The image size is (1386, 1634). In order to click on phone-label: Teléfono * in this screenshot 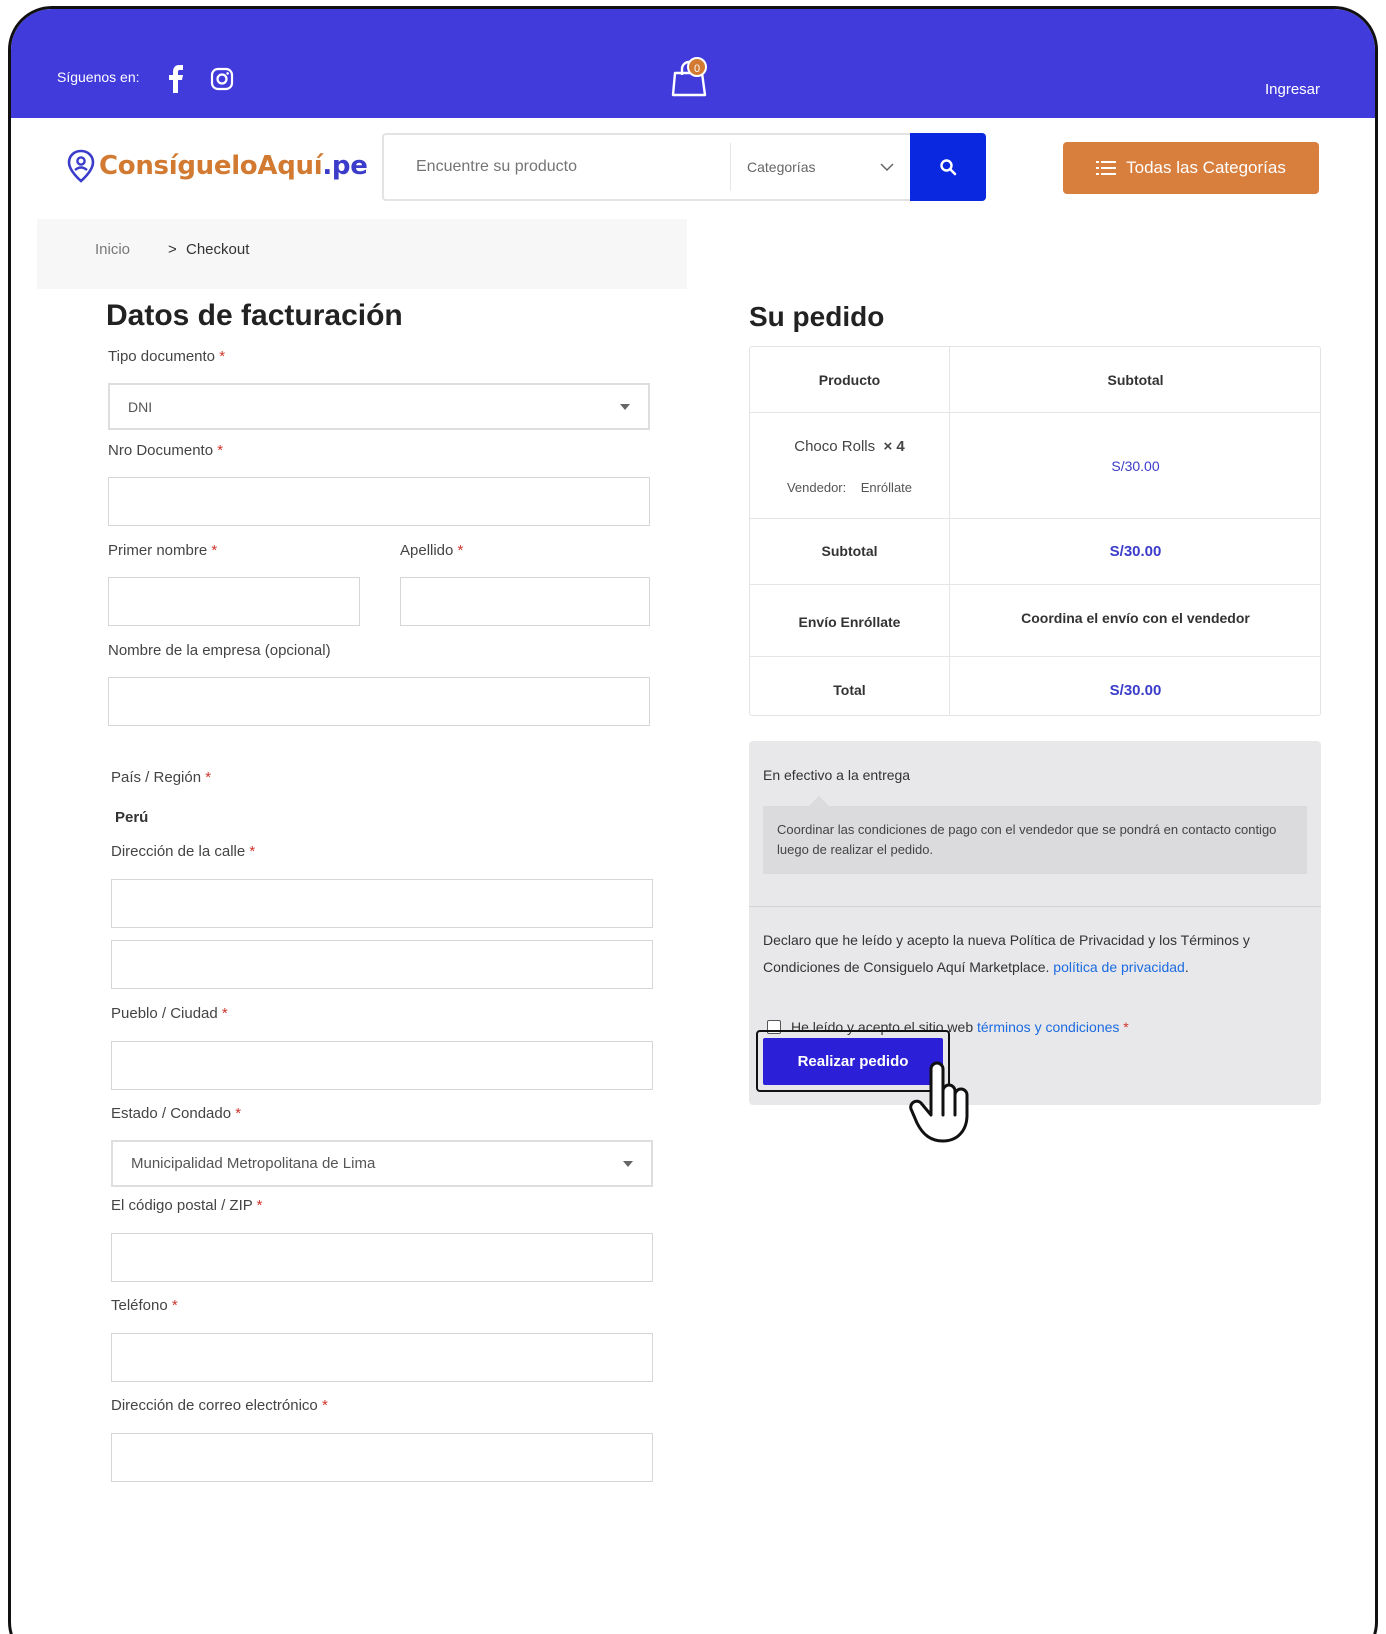, I will do `click(144, 1305)`.